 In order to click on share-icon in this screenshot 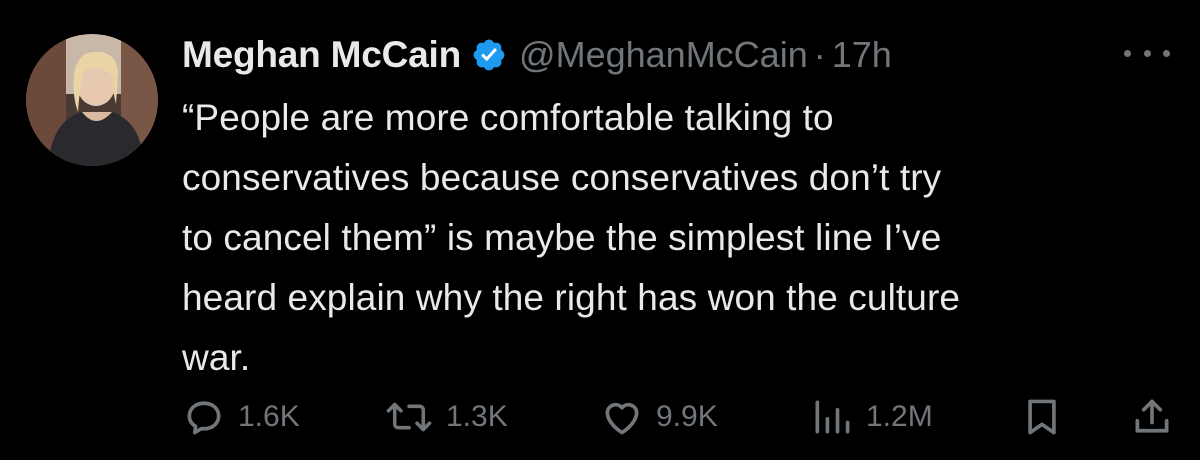, I will do `click(1152, 416)`.